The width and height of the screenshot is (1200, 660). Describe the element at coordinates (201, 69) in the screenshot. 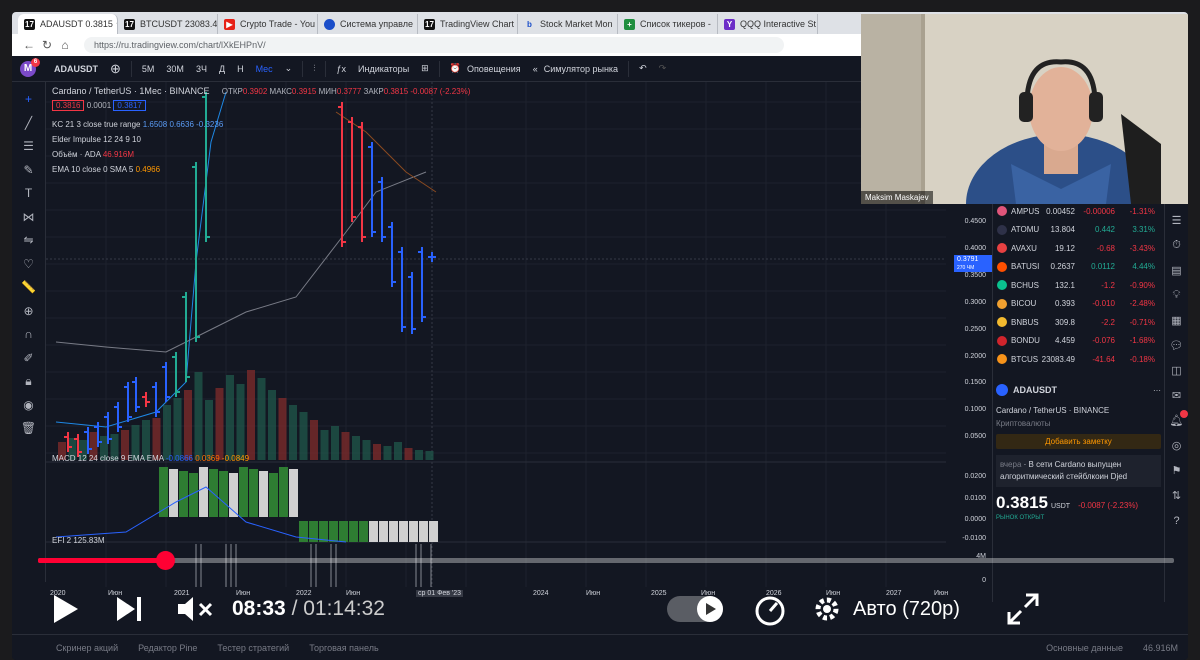

I see `interval-3h: 3Ч` at that location.